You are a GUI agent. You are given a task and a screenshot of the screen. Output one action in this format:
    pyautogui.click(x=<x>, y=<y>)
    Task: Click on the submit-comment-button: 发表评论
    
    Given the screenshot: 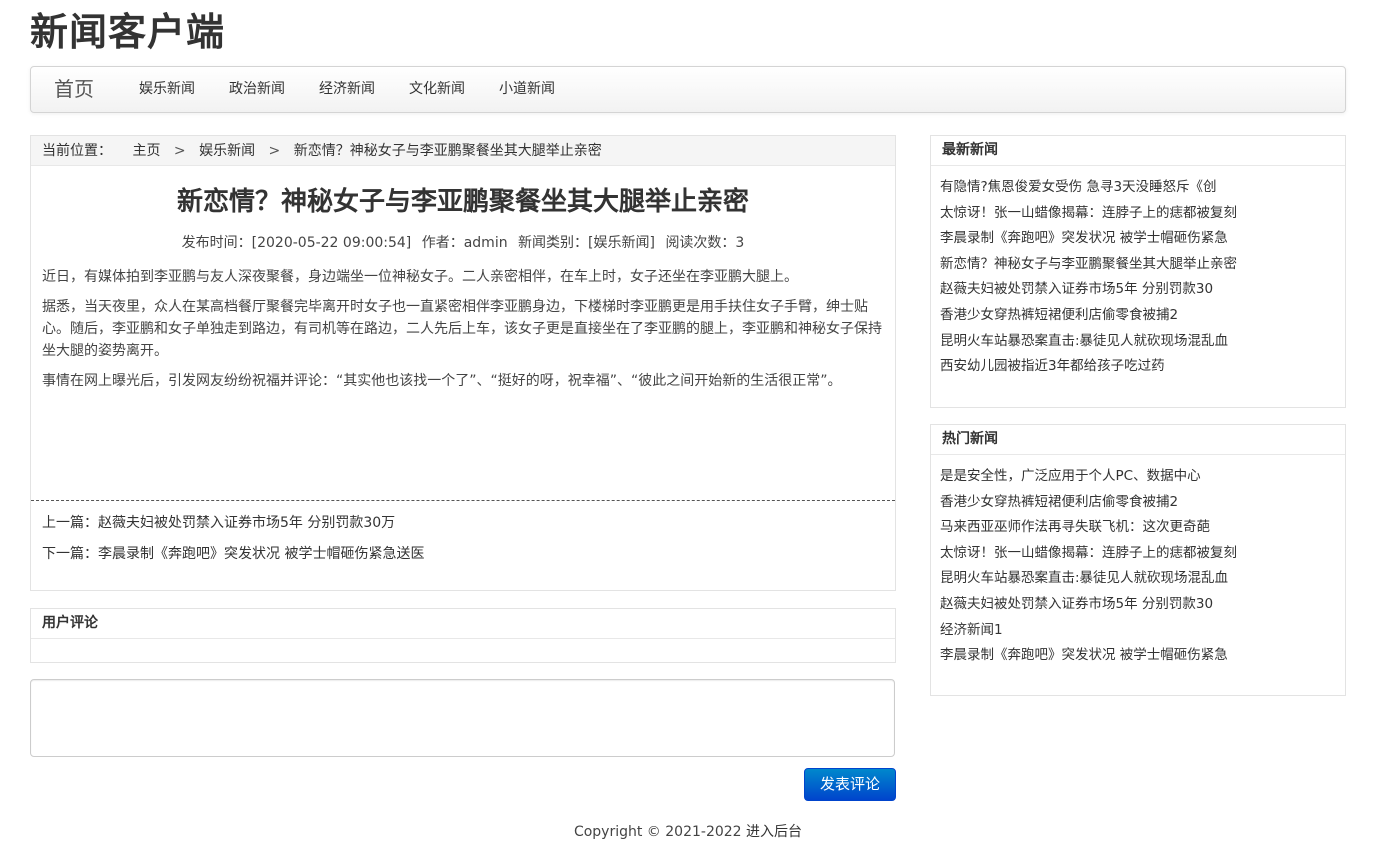 What is the action you would take?
    pyautogui.click(x=850, y=784)
    